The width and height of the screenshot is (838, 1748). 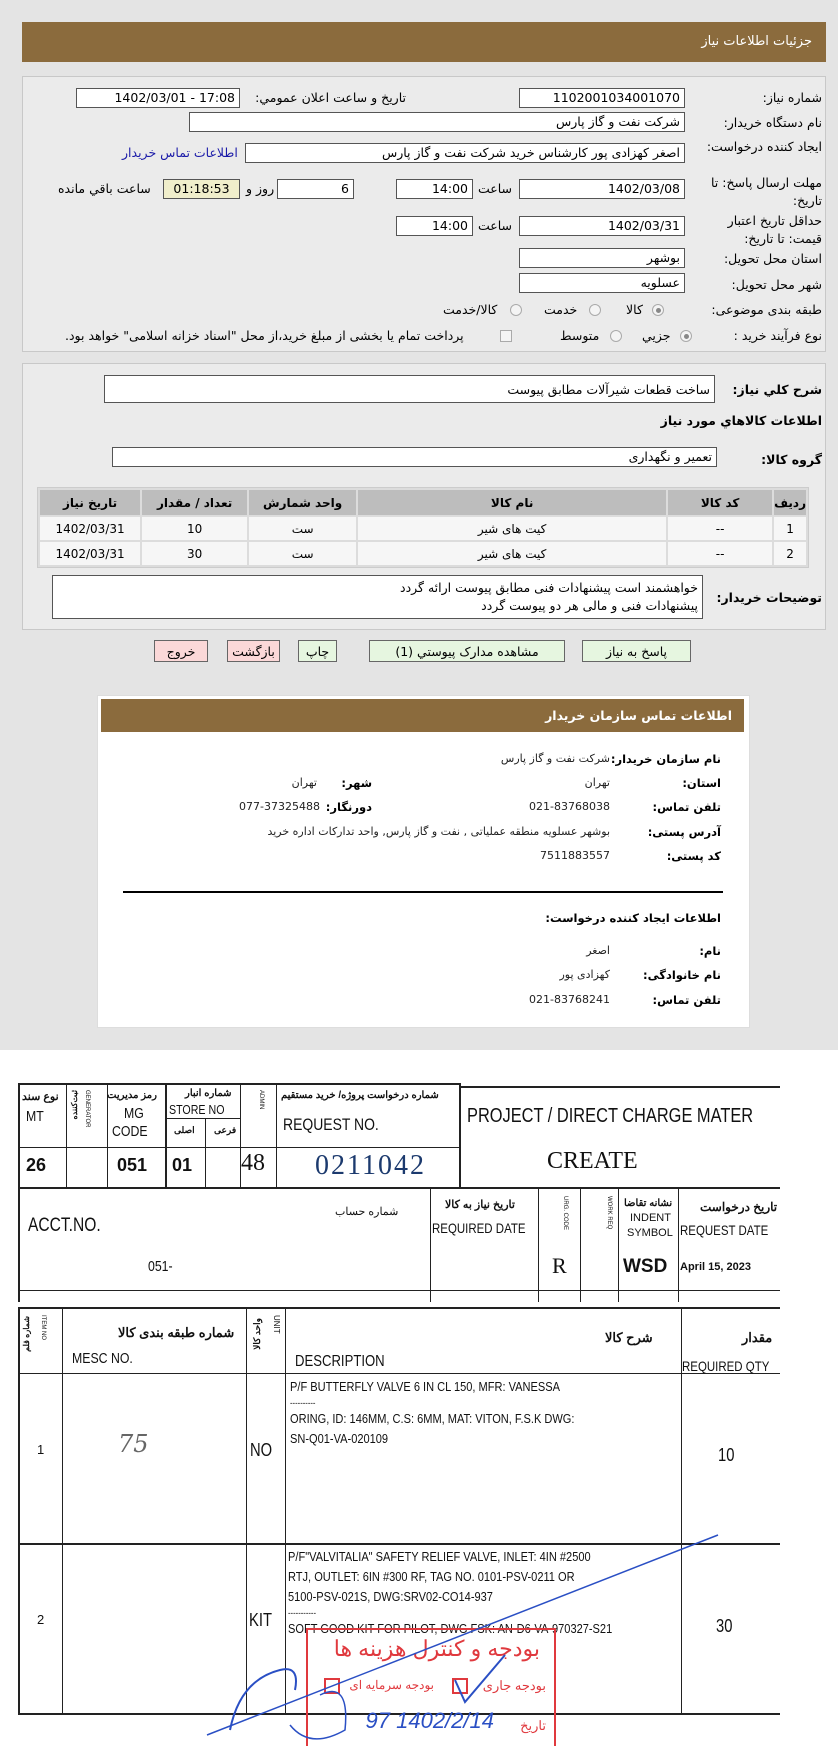 I want to click on category-radio-goods, so click(x=658, y=310).